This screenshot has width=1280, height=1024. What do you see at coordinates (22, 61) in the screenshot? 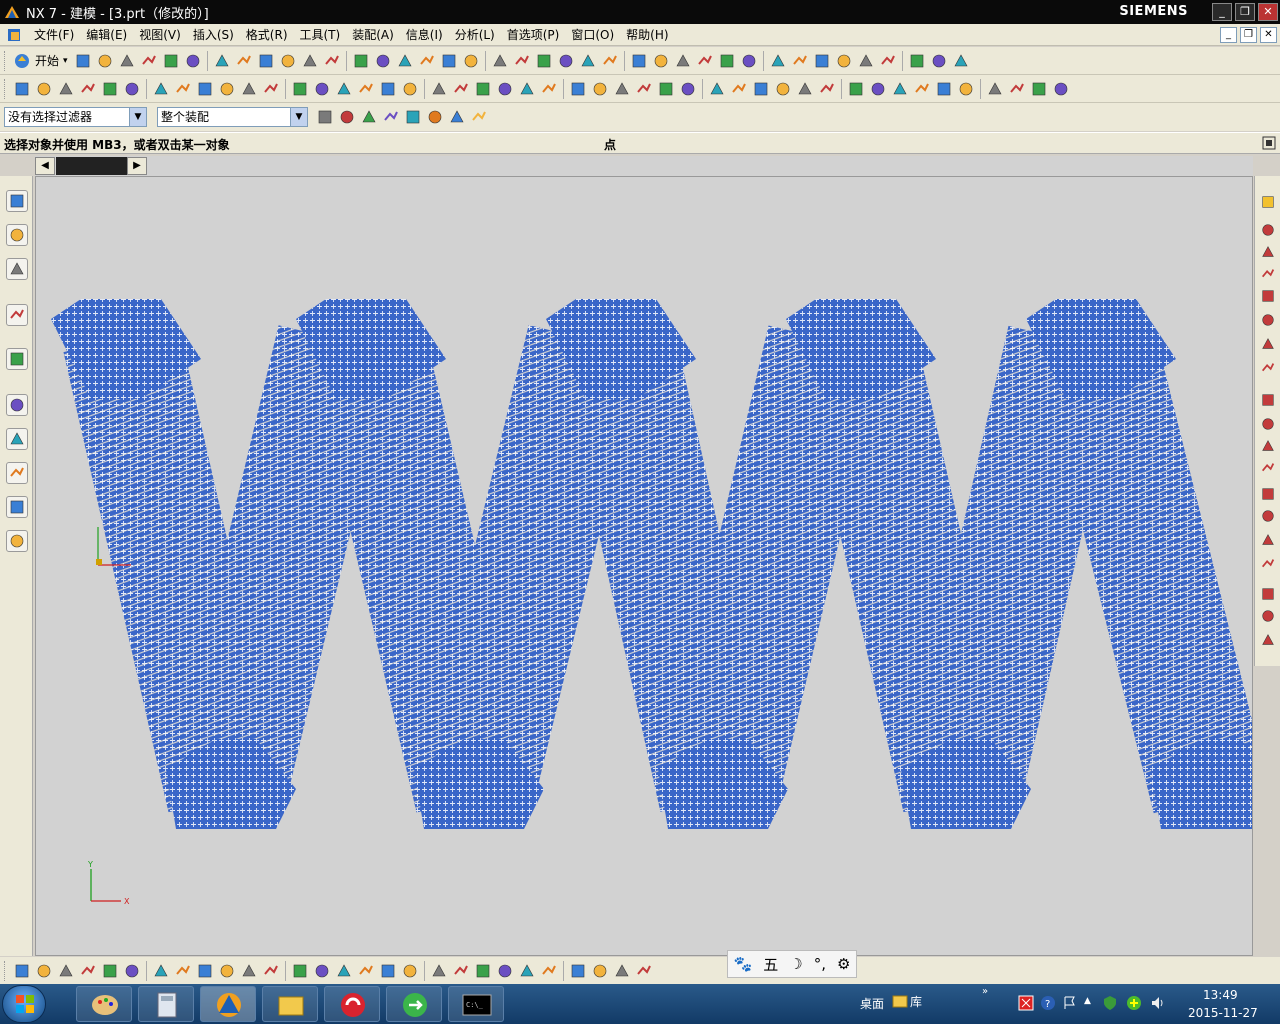
I see `start-icon` at bounding box center [22, 61].